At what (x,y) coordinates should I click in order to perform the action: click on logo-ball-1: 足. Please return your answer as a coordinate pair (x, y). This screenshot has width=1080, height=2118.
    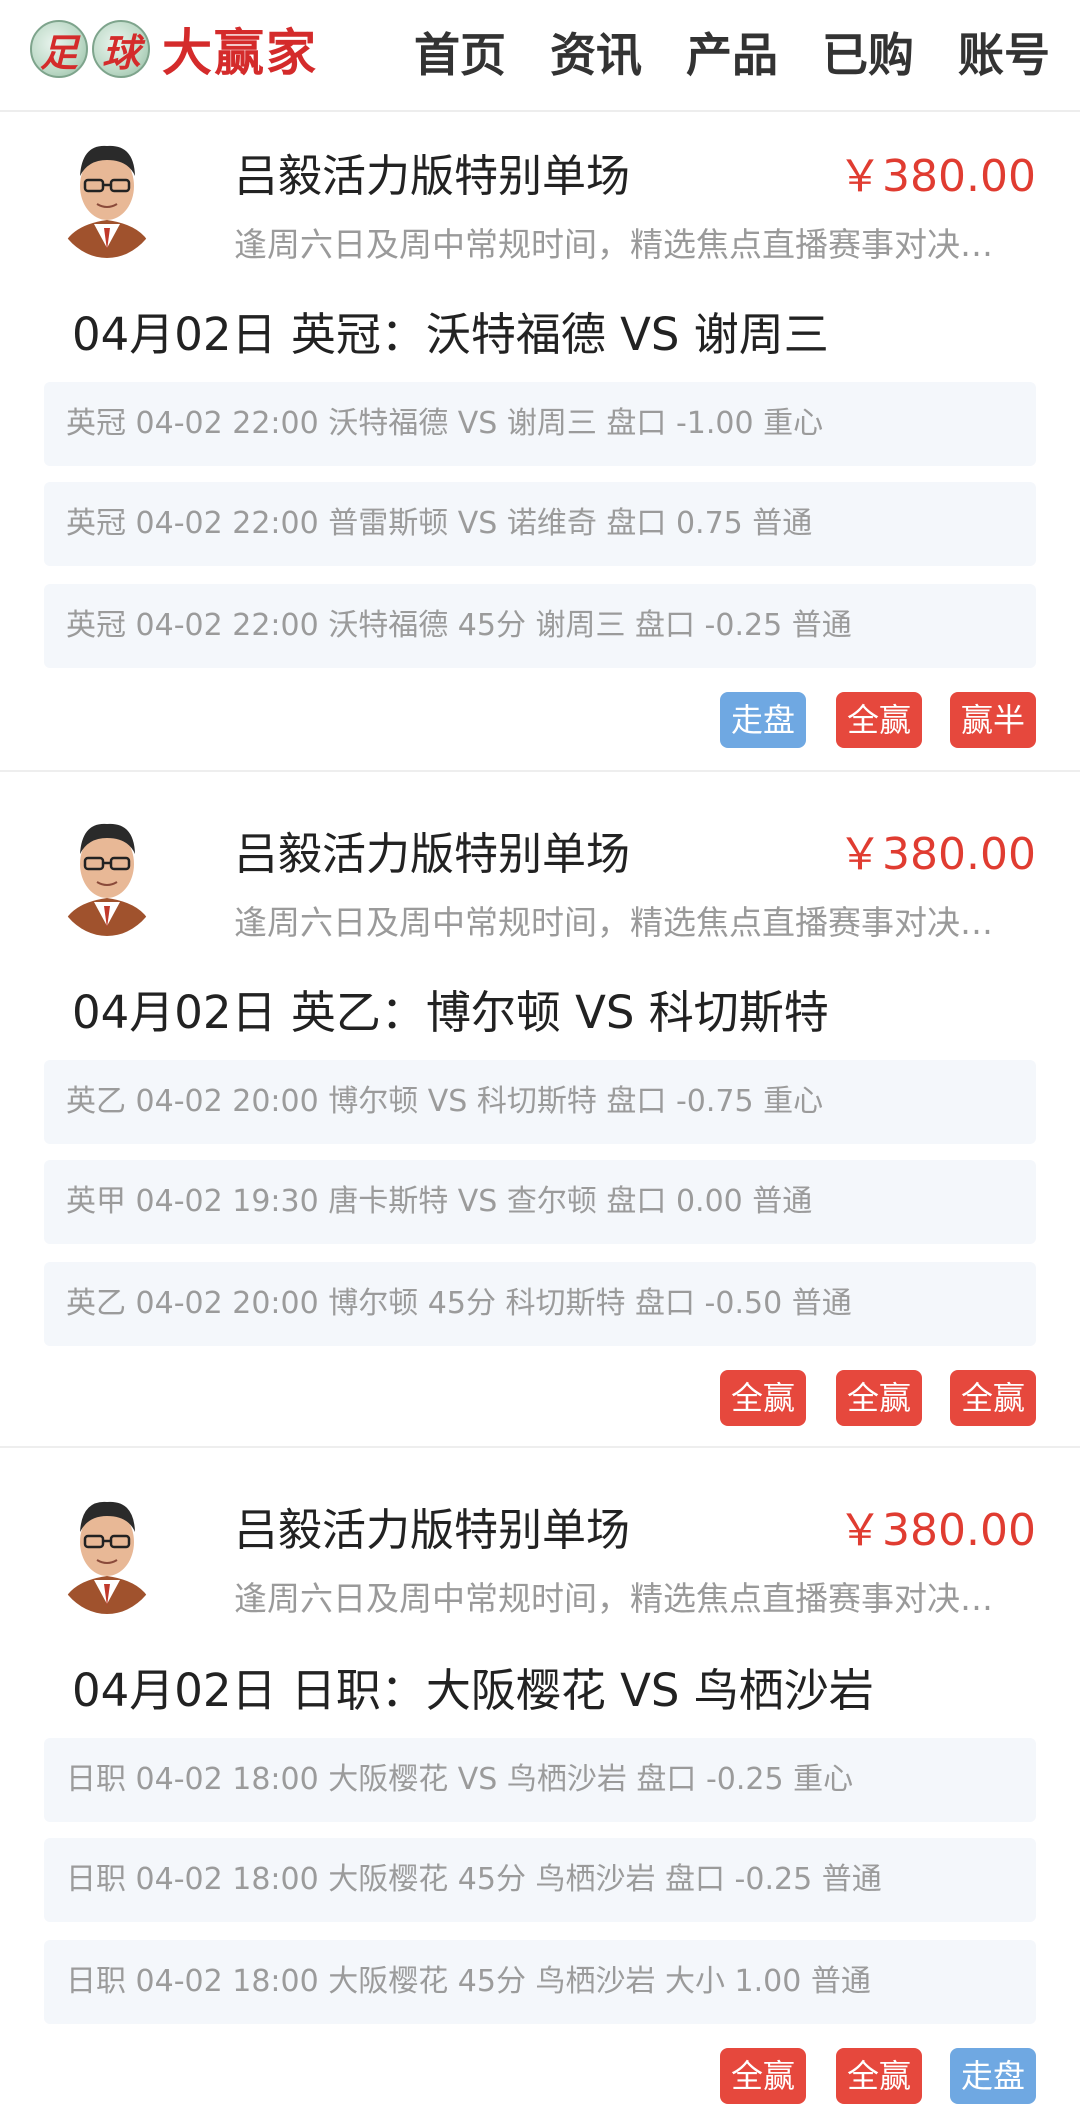
    Looking at the image, I should click on (59, 49).